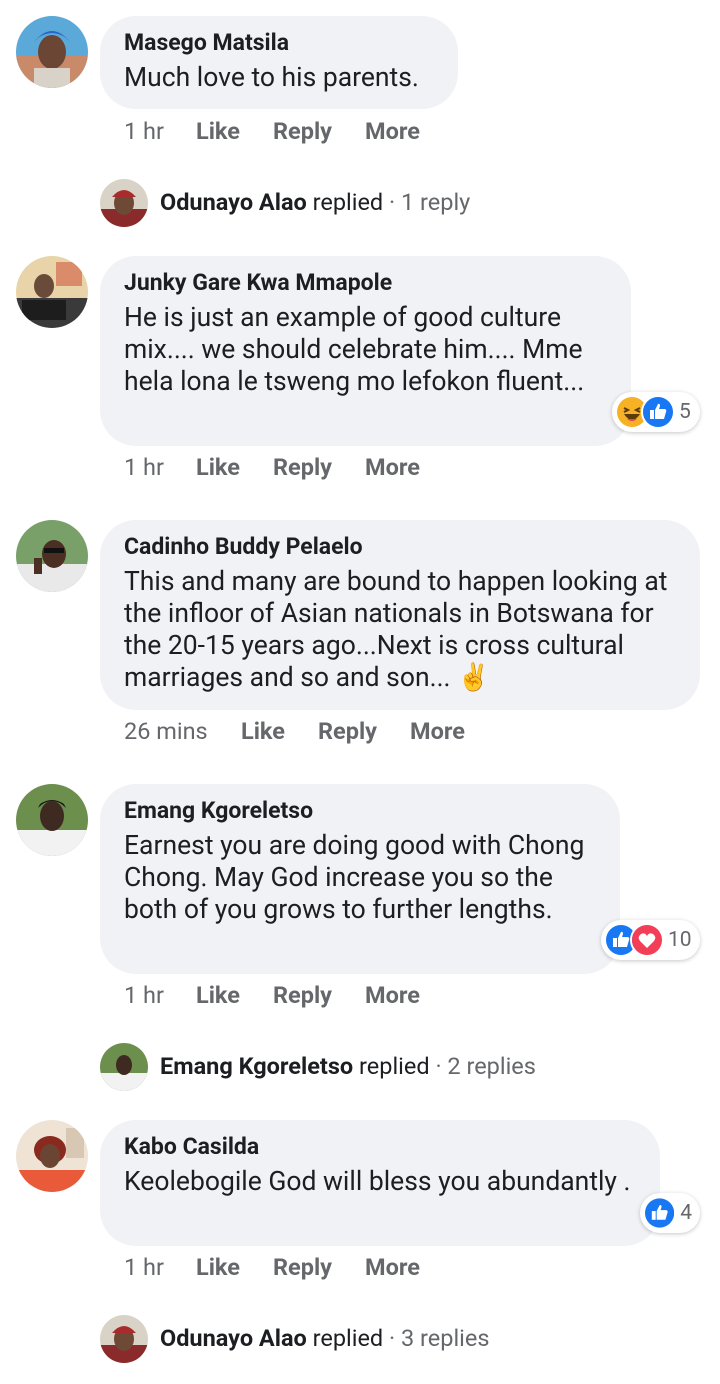 The width and height of the screenshot is (720, 1384). I want to click on reaction-count: 10, so click(680, 940).